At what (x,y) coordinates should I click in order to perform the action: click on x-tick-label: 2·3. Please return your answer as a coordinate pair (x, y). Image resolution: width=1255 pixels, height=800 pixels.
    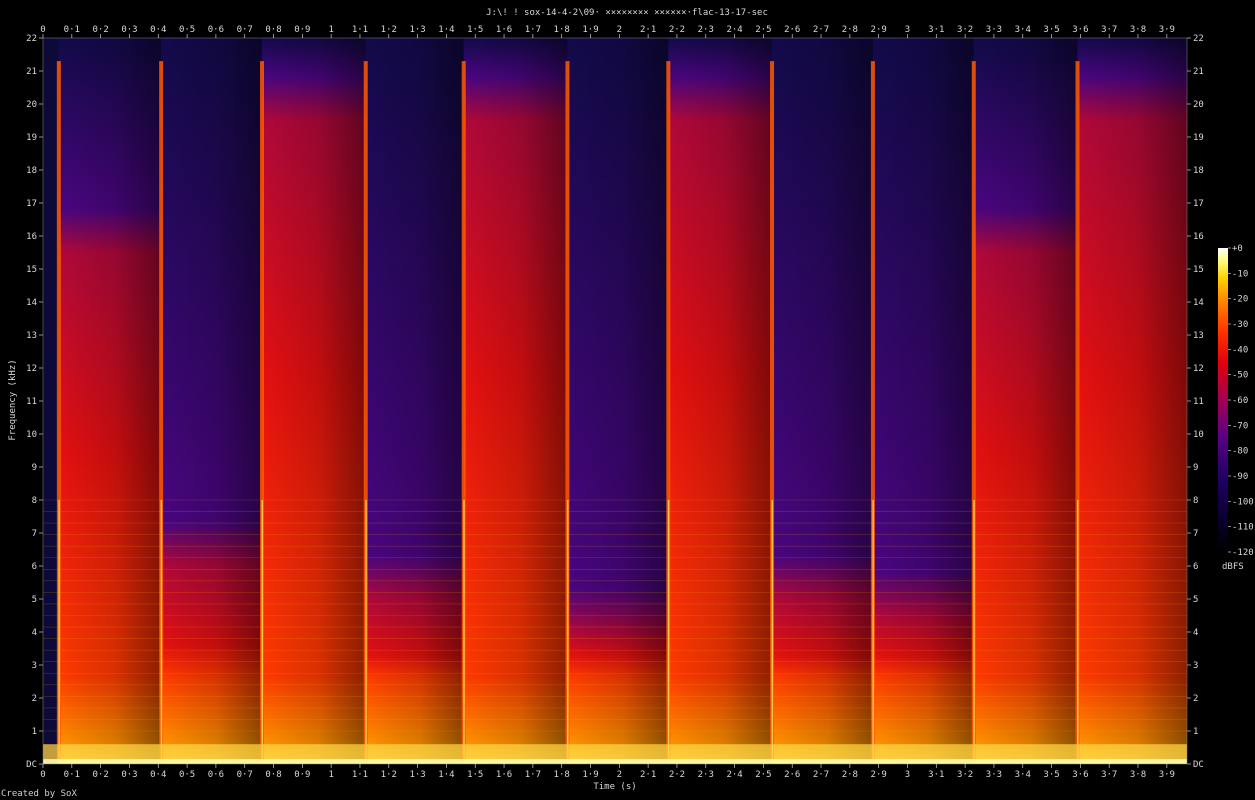
    Looking at the image, I should click on (706, 30).